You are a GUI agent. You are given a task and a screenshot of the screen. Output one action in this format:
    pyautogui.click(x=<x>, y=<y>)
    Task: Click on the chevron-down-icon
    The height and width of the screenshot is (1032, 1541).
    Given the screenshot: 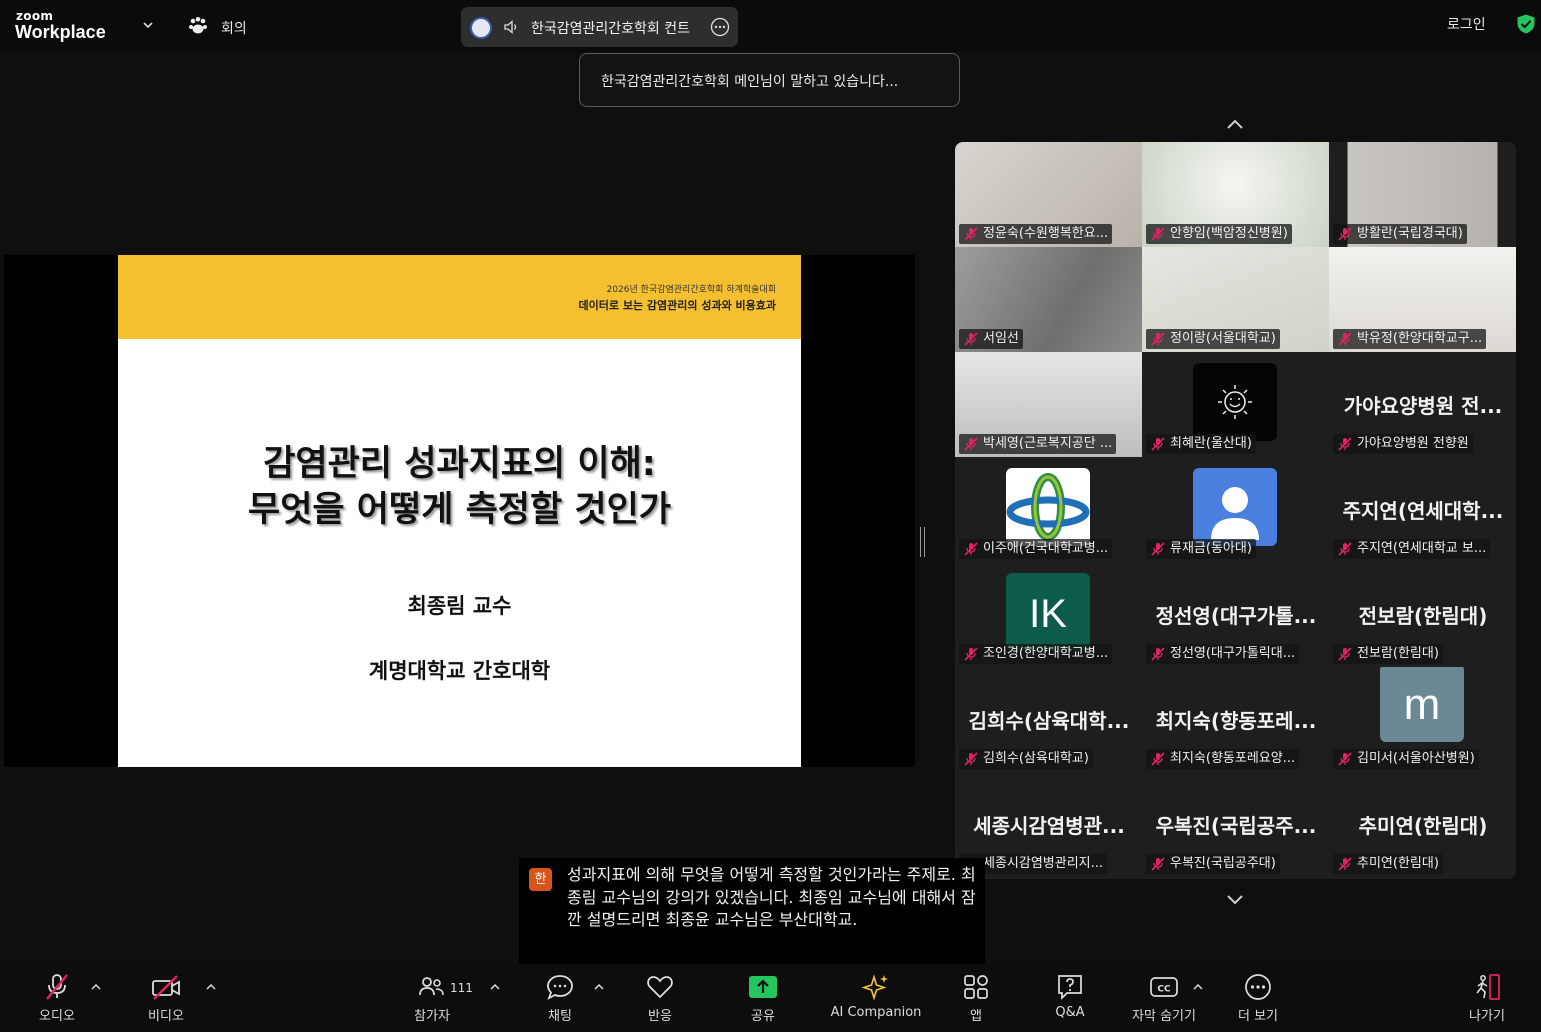 What is the action you would take?
    pyautogui.click(x=148, y=25)
    